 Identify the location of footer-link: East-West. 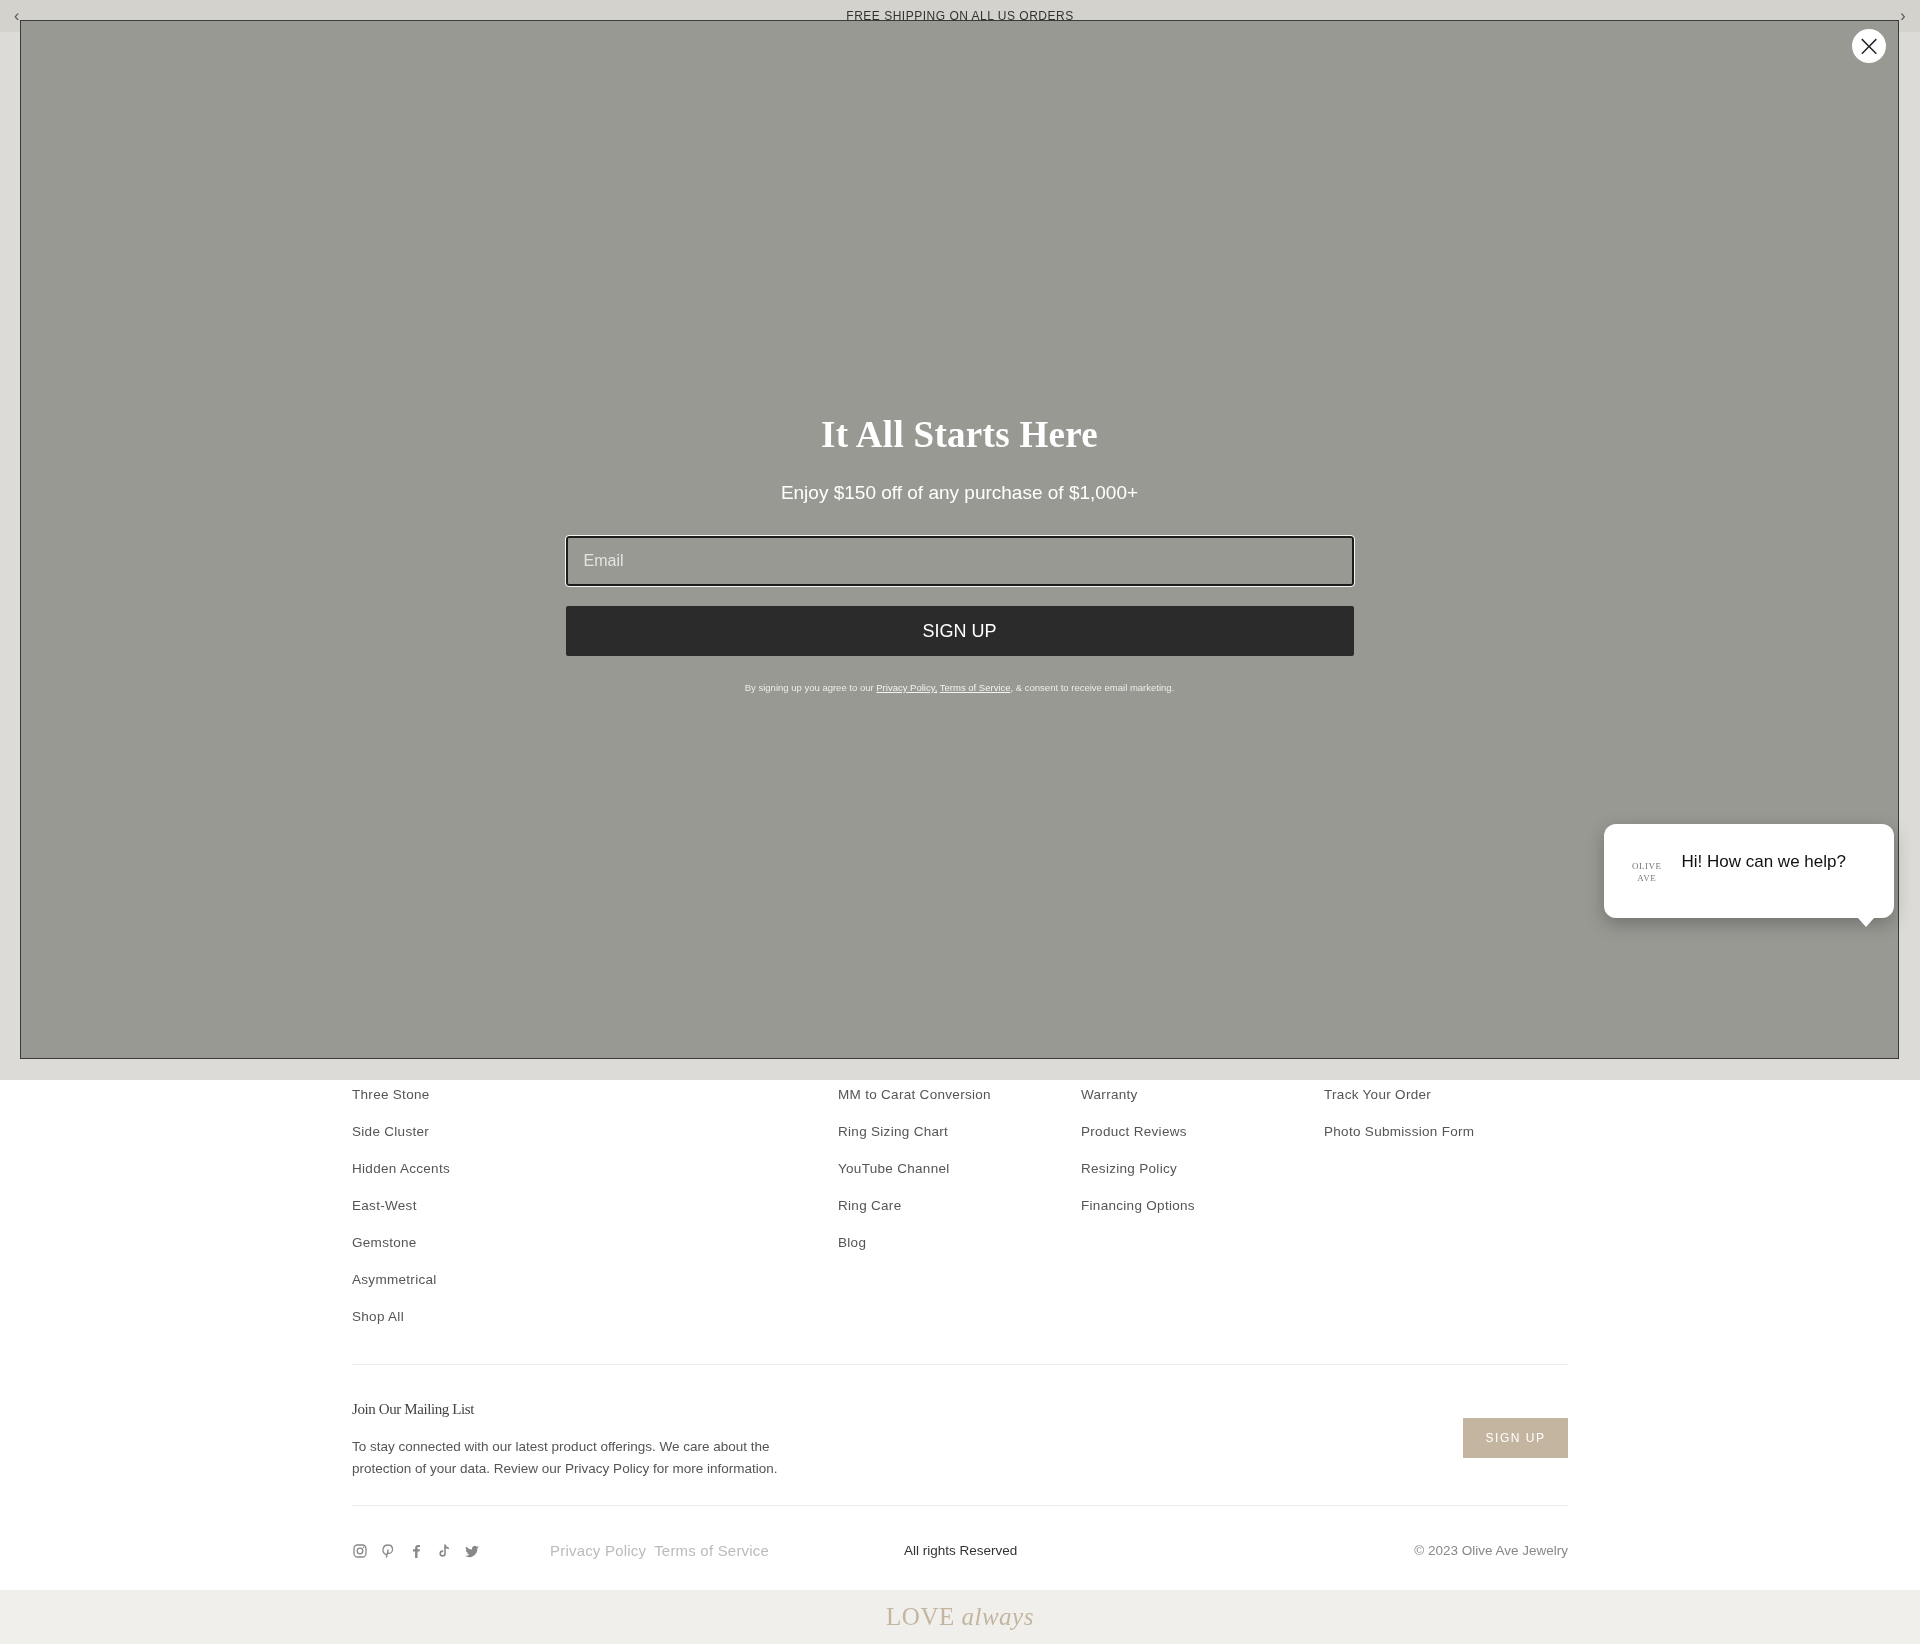
(473, 1205).